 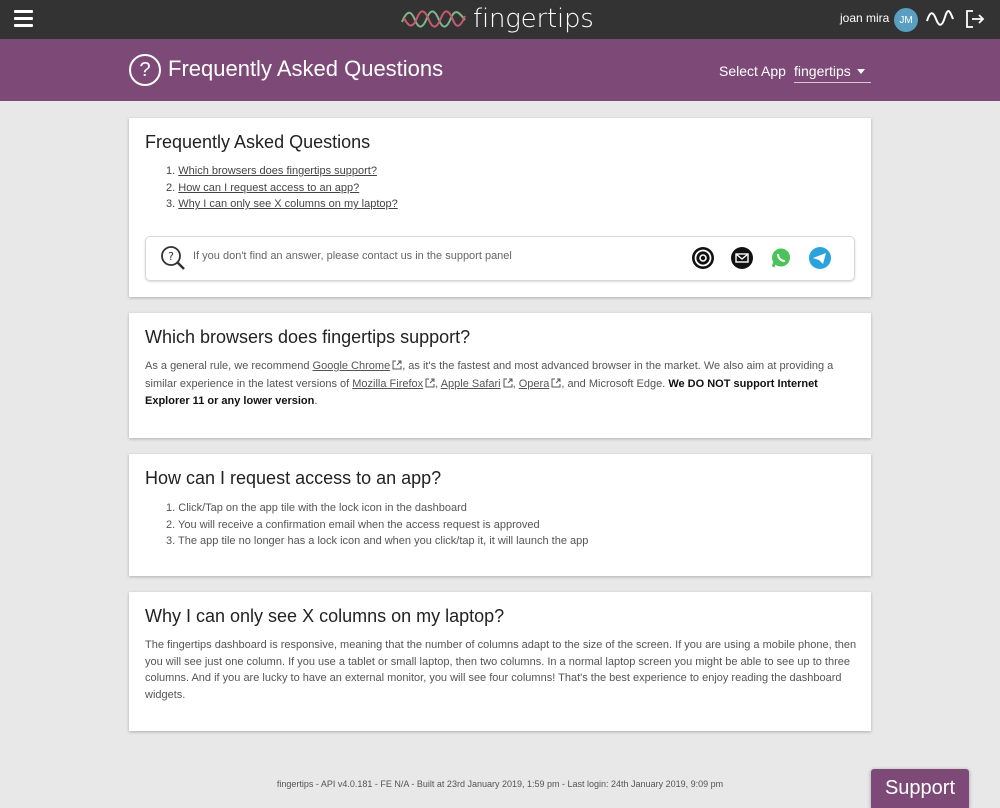 I want to click on link-google-chrome: Google Chrome, so click(x=352, y=366).